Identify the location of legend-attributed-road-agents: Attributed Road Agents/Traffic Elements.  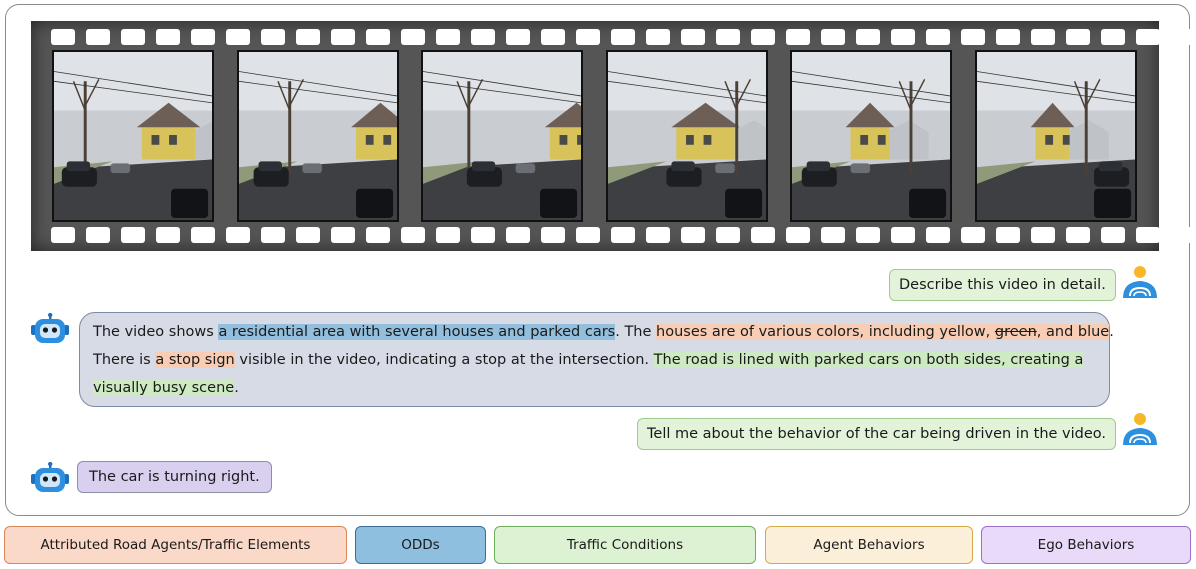
(175, 545).